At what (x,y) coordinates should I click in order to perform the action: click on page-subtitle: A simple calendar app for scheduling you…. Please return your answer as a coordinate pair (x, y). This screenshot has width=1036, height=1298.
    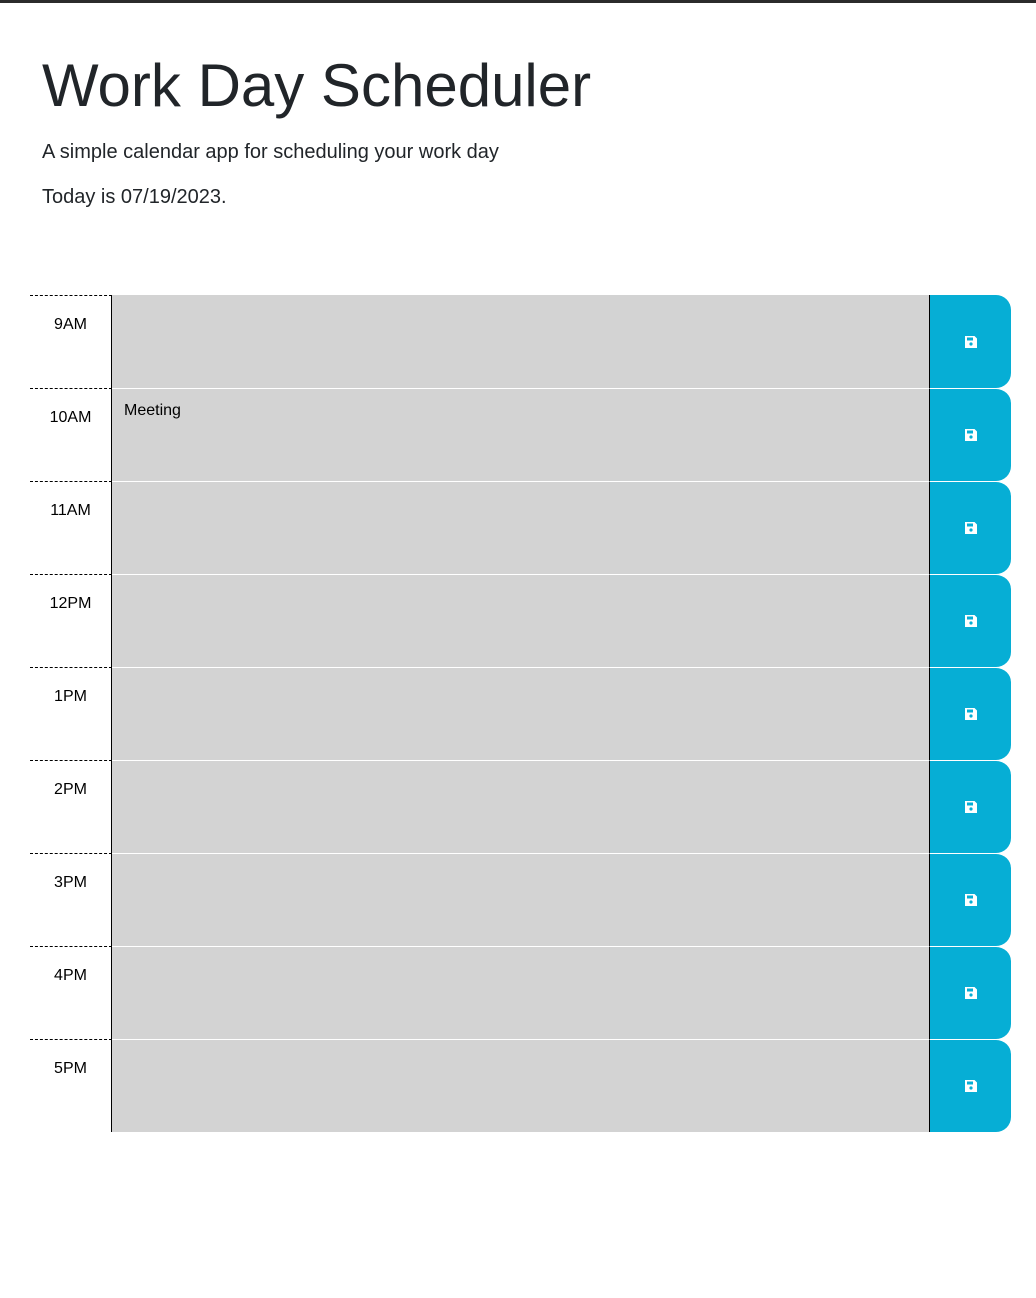
    Looking at the image, I should click on (270, 152).